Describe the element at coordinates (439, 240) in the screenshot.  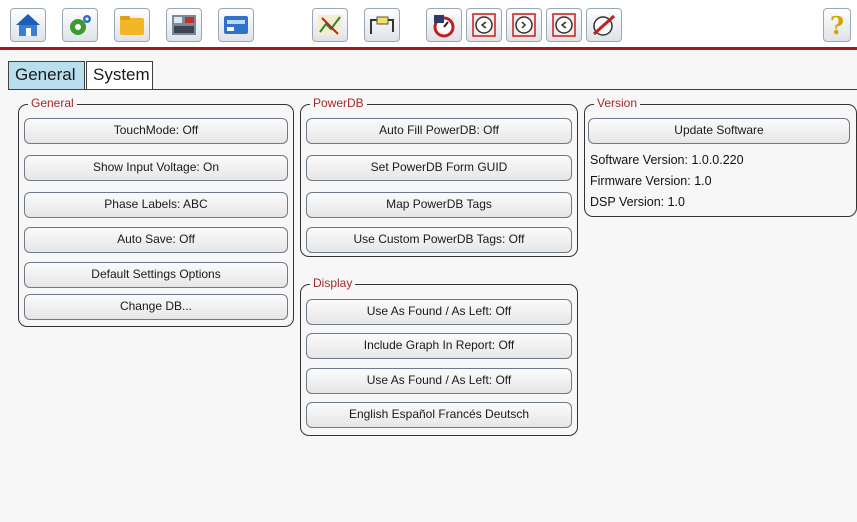
I see `use-custom-powerdb-tags-button: Use Custom PowerDB Tags: Off` at that location.